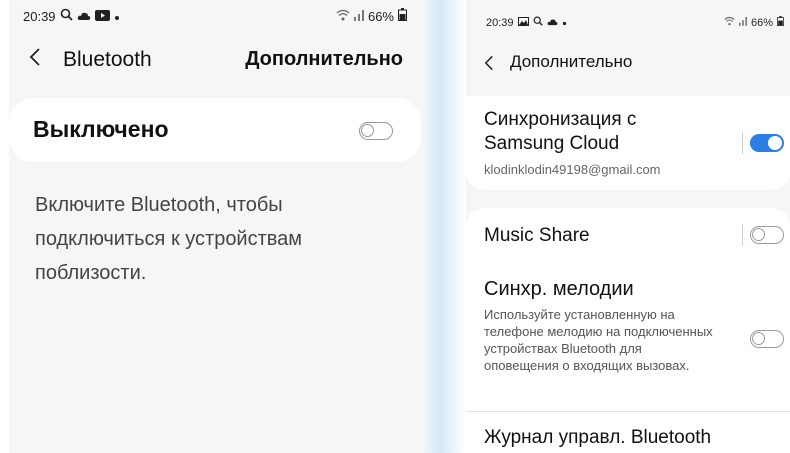 The width and height of the screenshot is (790, 453). Describe the element at coordinates (376, 131) in the screenshot. I see `bluetooth-switch` at that location.